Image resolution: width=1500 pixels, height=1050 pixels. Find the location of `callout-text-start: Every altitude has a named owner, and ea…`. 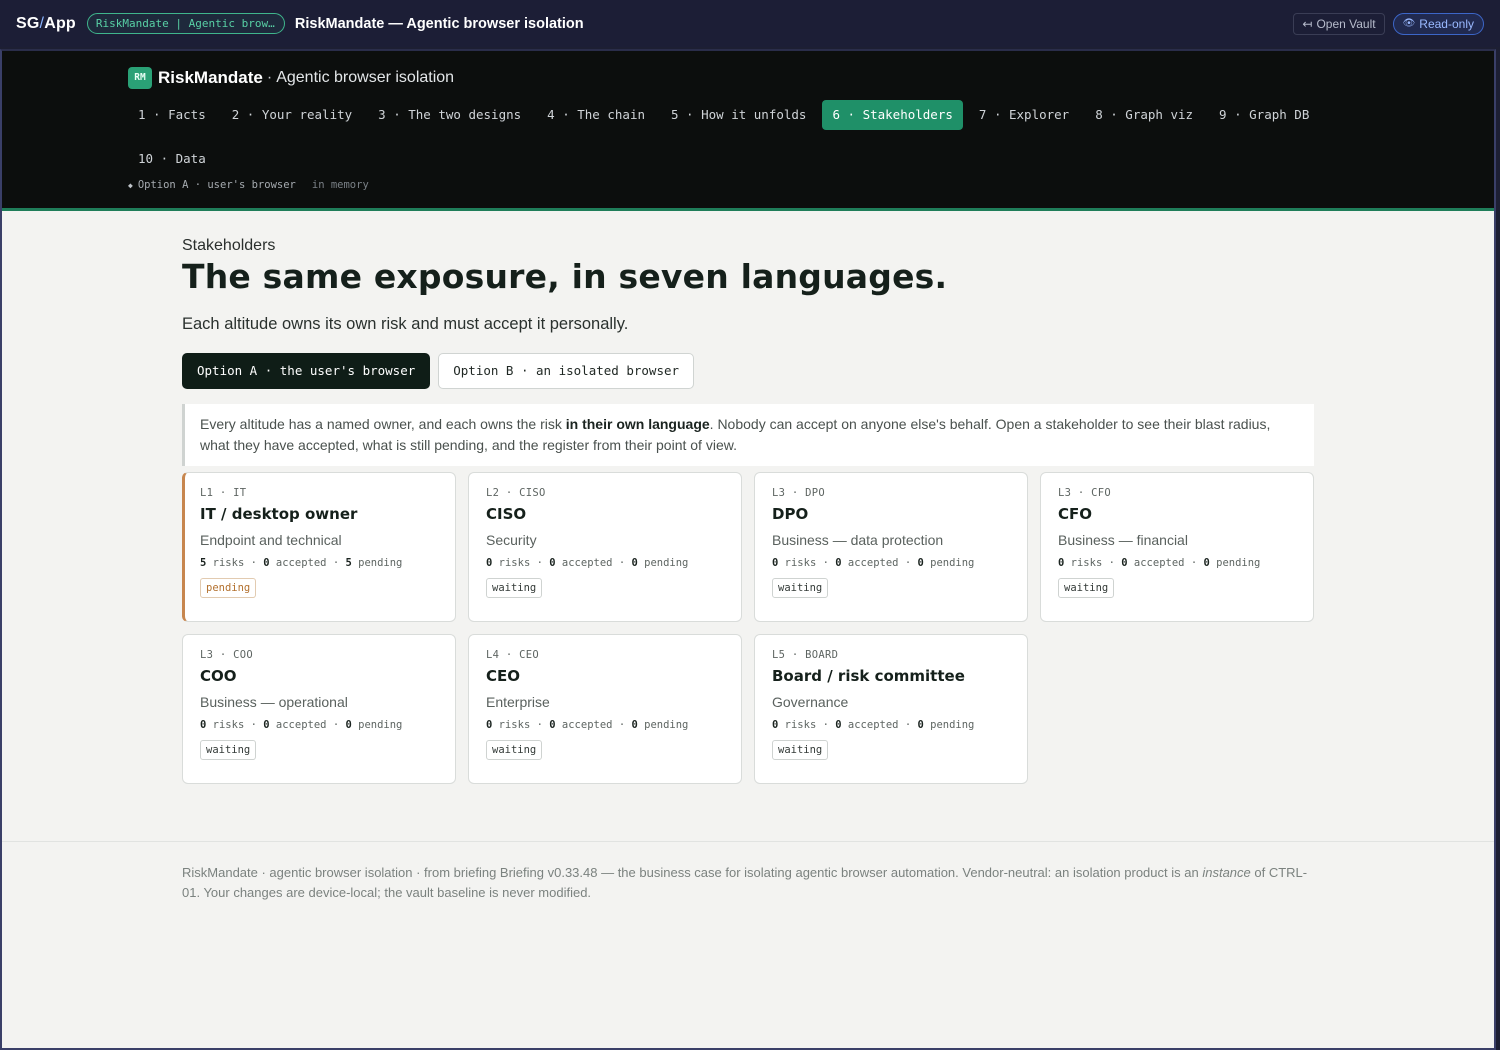

callout-text-start: Every altitude has a named owner, and ea… is located at coordinates (383, 424).